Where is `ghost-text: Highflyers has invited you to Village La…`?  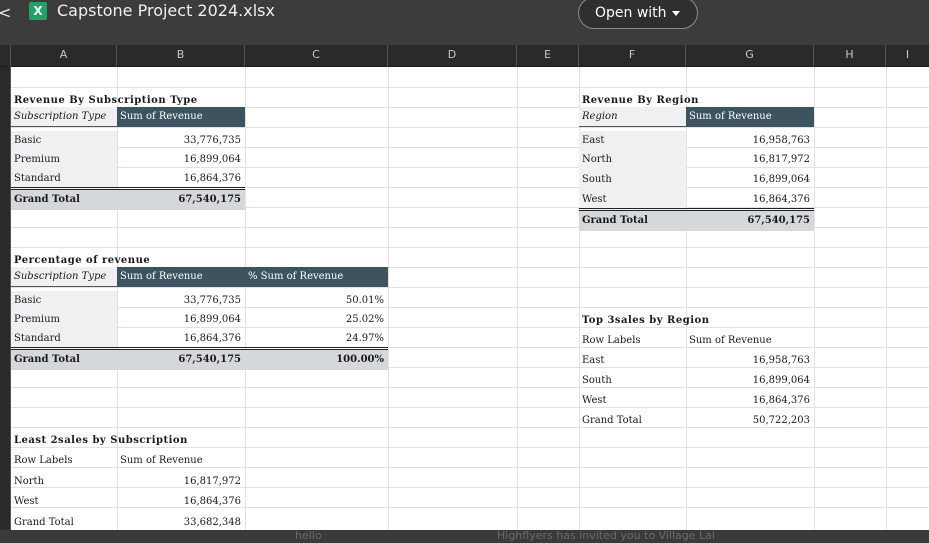
ghost-text: Highflyers has invited you to Village La… is located at coordinates (606, 536).